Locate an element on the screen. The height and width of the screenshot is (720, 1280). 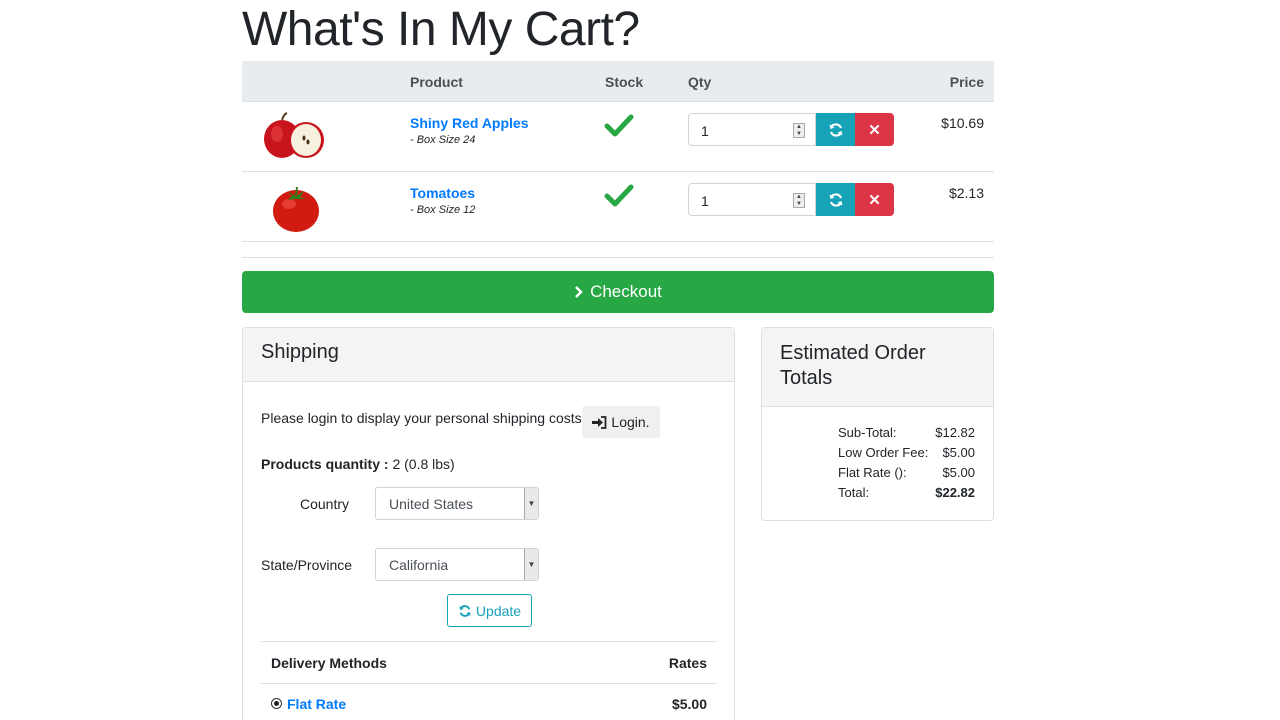
cart-table-header: Product Stock Qty Price is located at coordinates (618, 81).